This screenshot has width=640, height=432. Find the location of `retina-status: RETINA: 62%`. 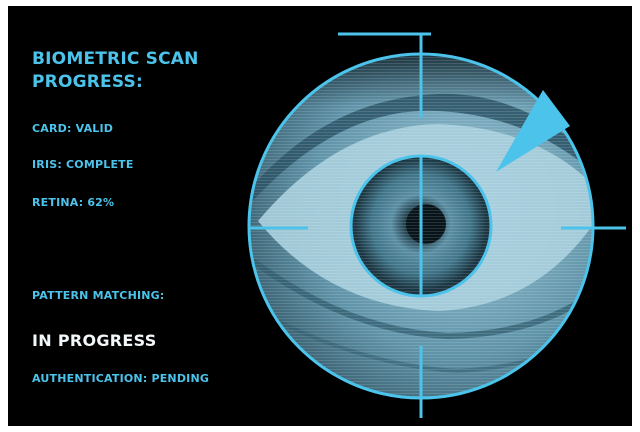

retina-status: RETINA: 62% is located at coordinates (73, 202).